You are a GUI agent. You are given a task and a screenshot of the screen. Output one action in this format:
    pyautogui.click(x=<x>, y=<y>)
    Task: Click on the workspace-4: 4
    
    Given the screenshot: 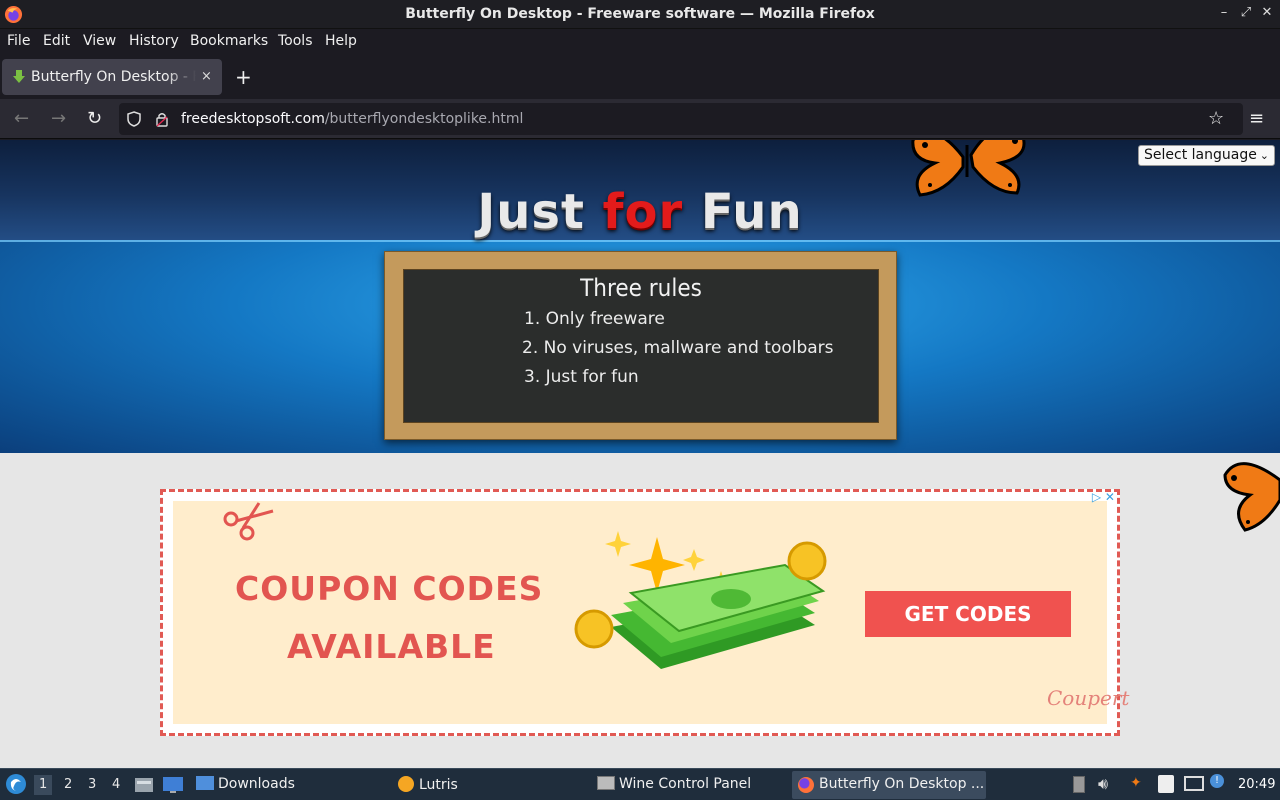 What is the action you would take?
    pyautogui.click(x=116, y=784)
    